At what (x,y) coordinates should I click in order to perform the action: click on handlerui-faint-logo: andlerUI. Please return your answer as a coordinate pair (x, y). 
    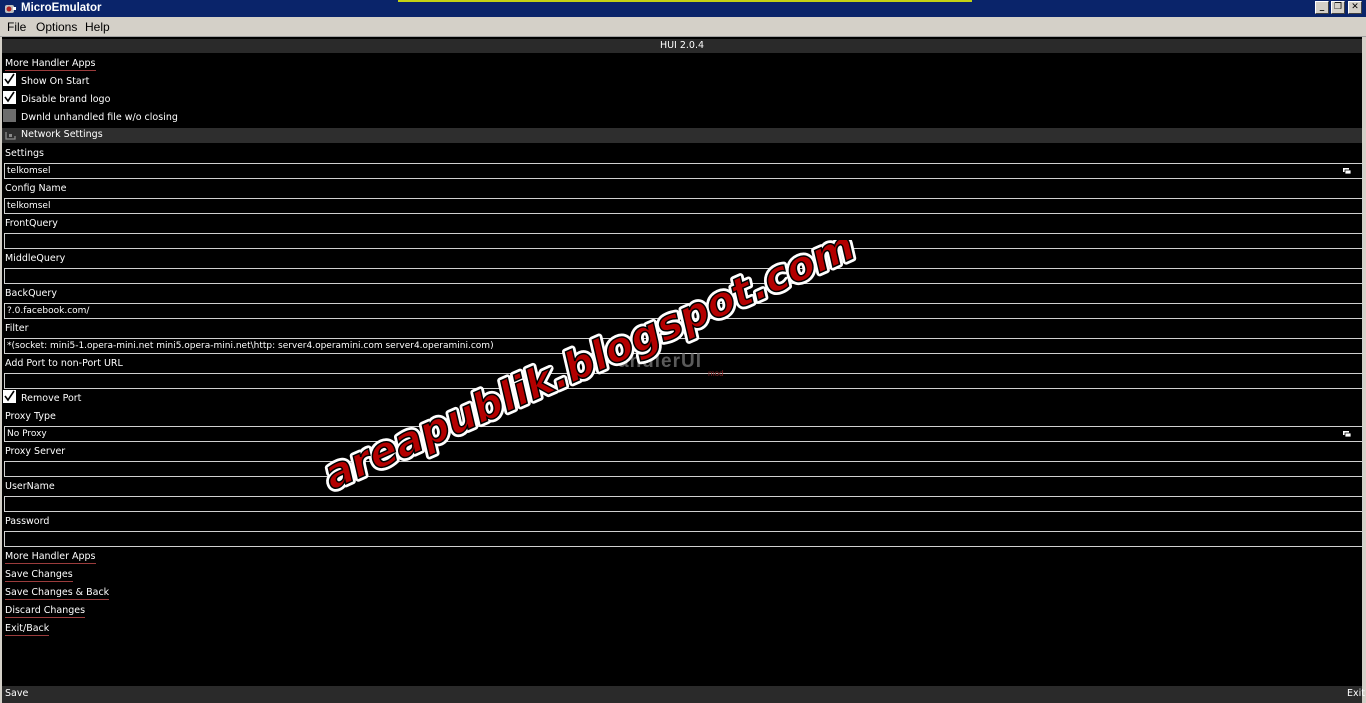
    Looking at the image, I should click on (660, 361).